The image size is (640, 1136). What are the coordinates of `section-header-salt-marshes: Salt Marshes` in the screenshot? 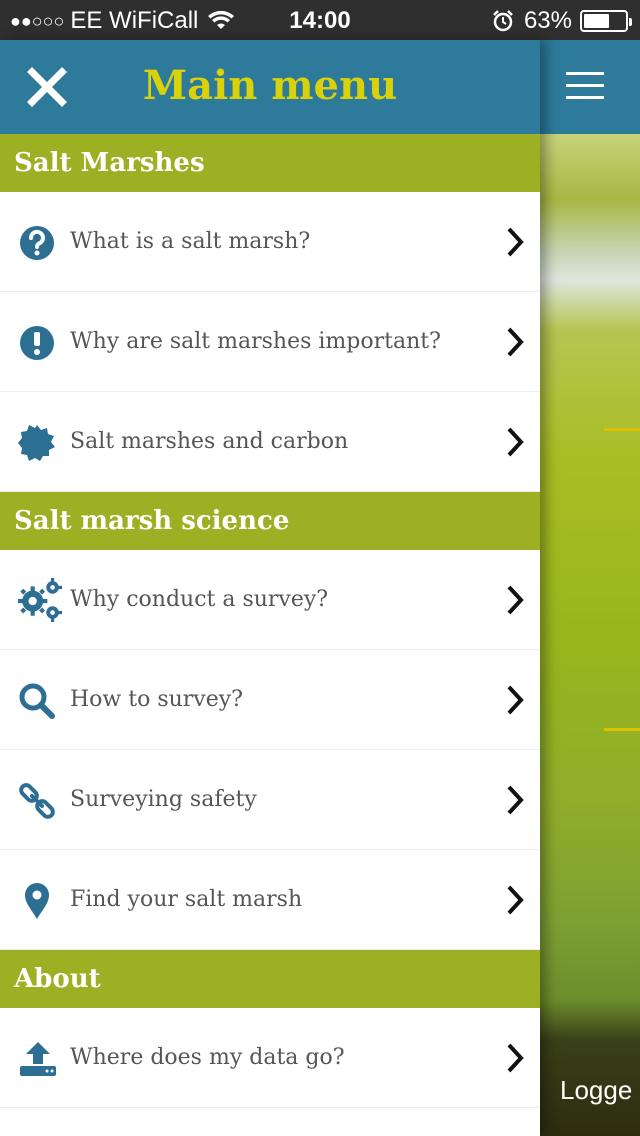 It's located at (270, 163).